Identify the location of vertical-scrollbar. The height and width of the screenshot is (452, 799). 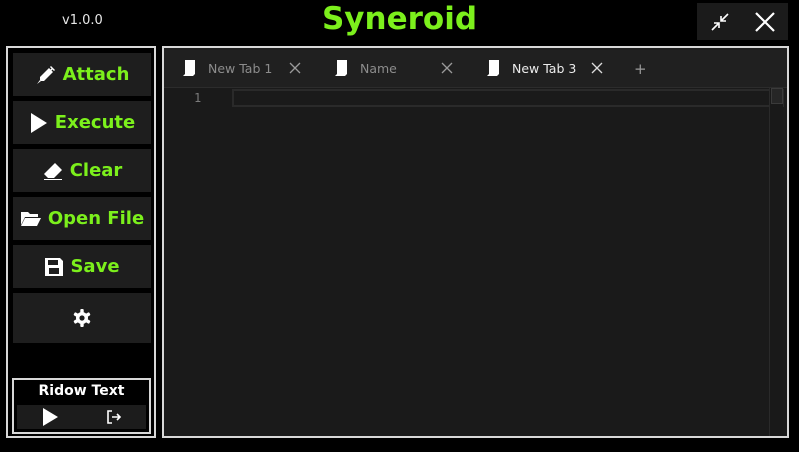
(776, 262).